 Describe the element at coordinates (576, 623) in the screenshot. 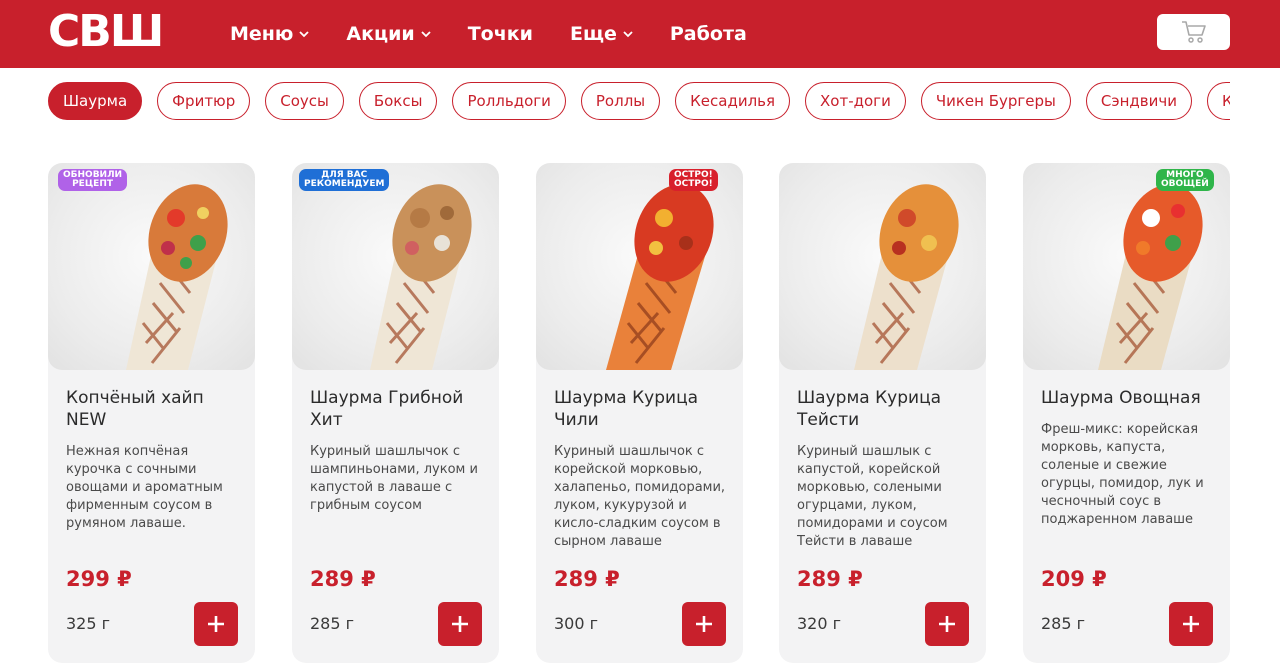

I see `product-weight: 300 г` at that location.